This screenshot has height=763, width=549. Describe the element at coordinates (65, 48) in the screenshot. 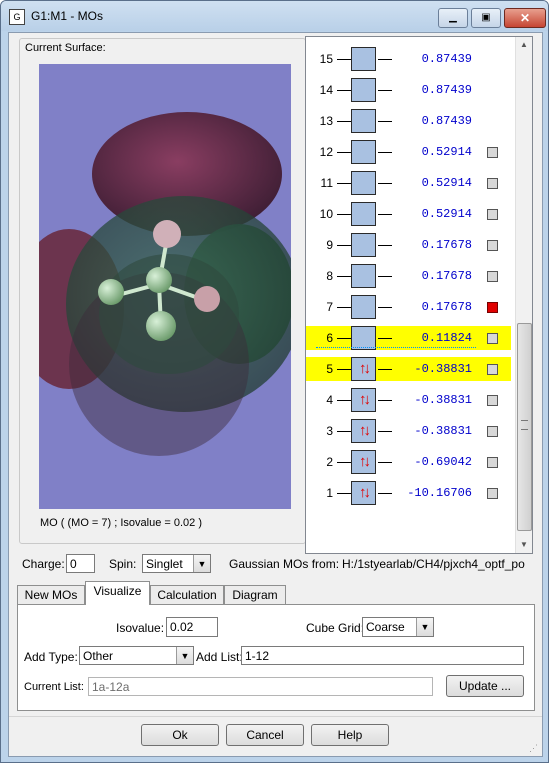

I see `current-surface-label: Current Surface:` at that location.